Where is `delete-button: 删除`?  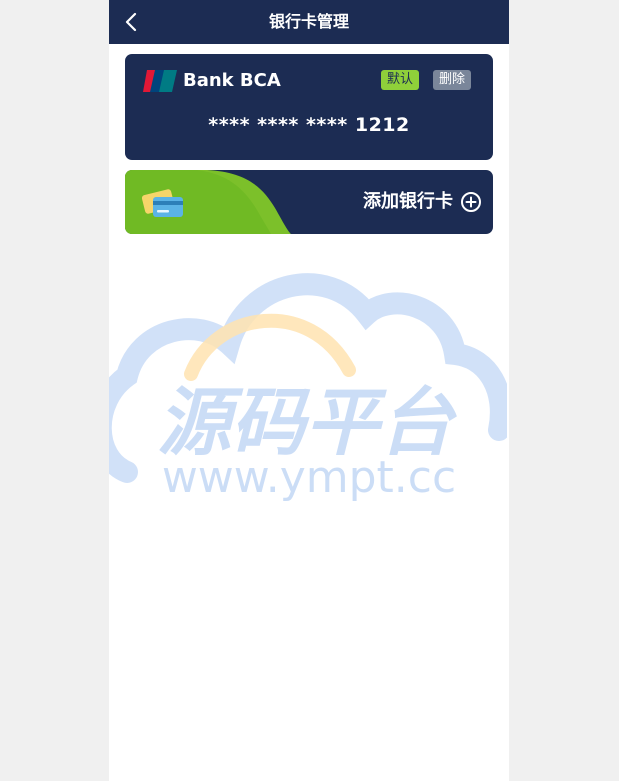
delete-button: 删除 is located at coordinates (452, 80).